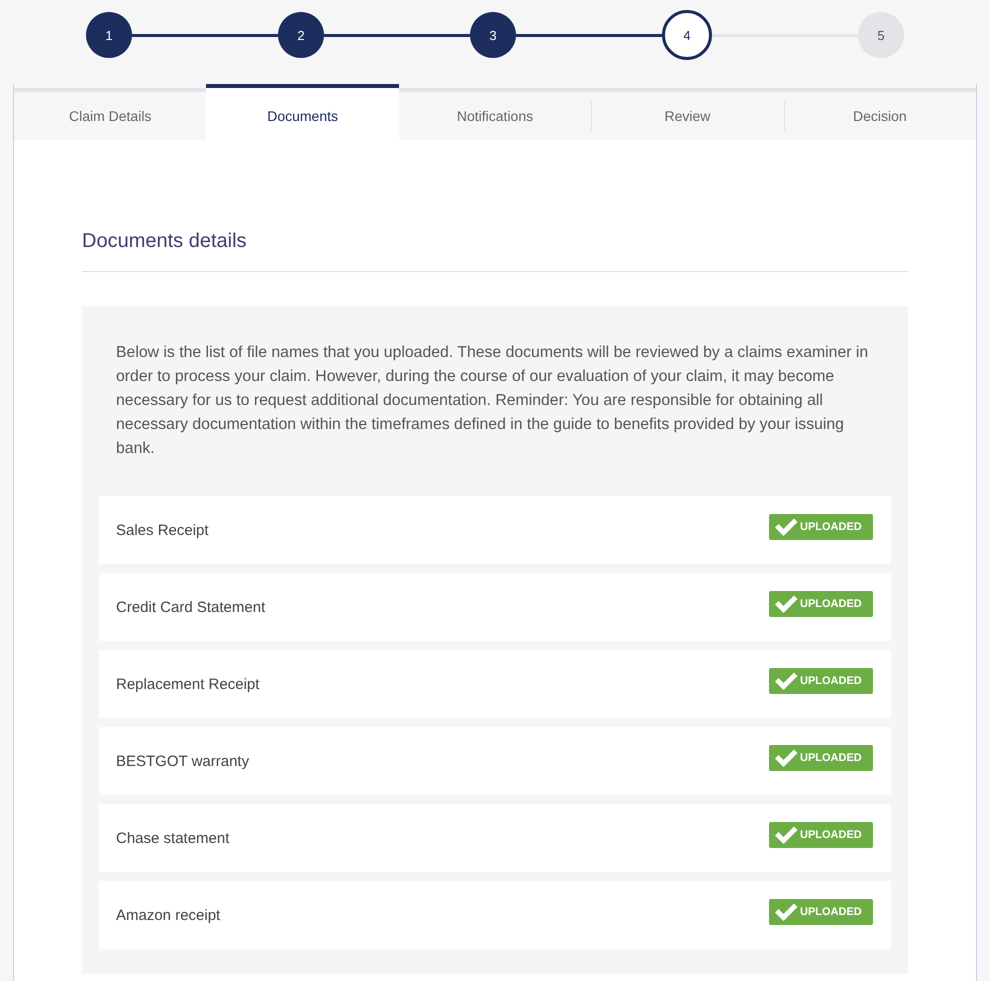 Image resolution: width=990 pixels, height=981 pixels. Describe the element at coordinates (493, 35) in the screenshot. I see `step-indicator: 3` at that location.